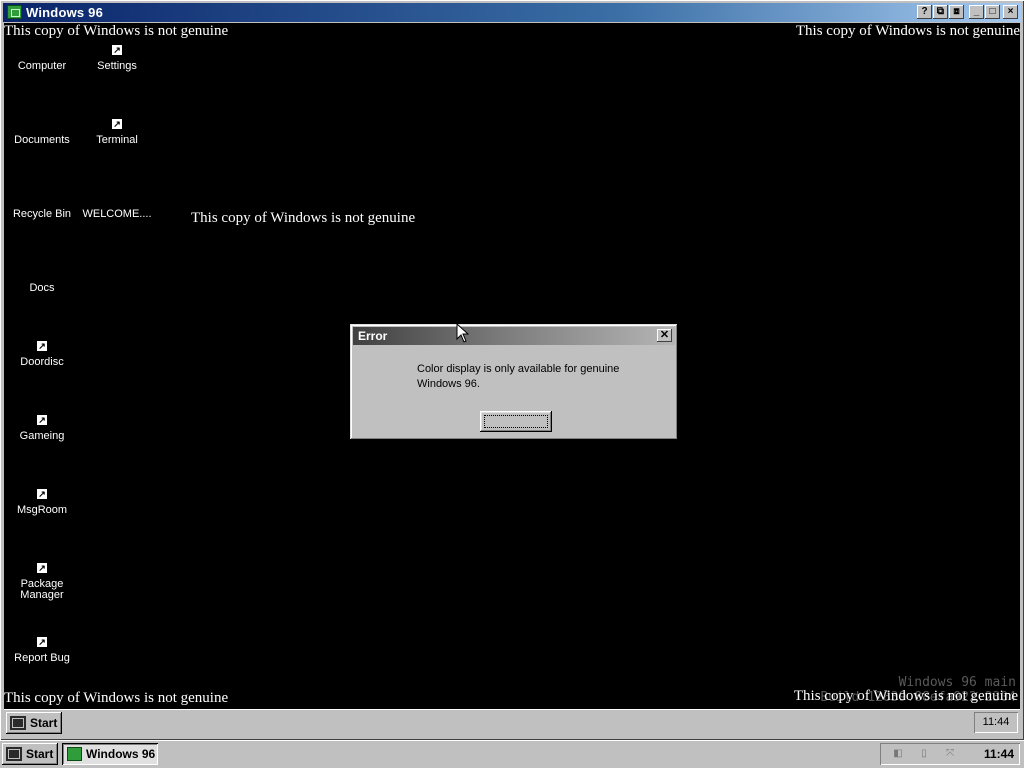 This screenshot has width=1024, height=768. Describe the element at coordinates (65, 12) in the screenshot. I see `host-window-title: Windows 96` at that location.